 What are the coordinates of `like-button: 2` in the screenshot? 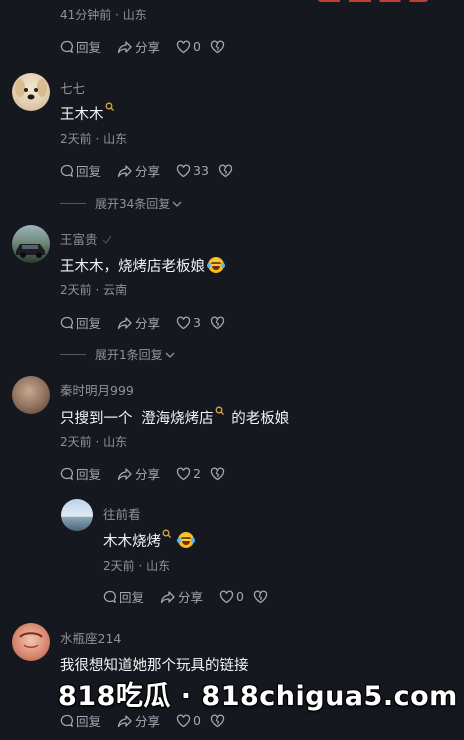 It's located at (188, 473).